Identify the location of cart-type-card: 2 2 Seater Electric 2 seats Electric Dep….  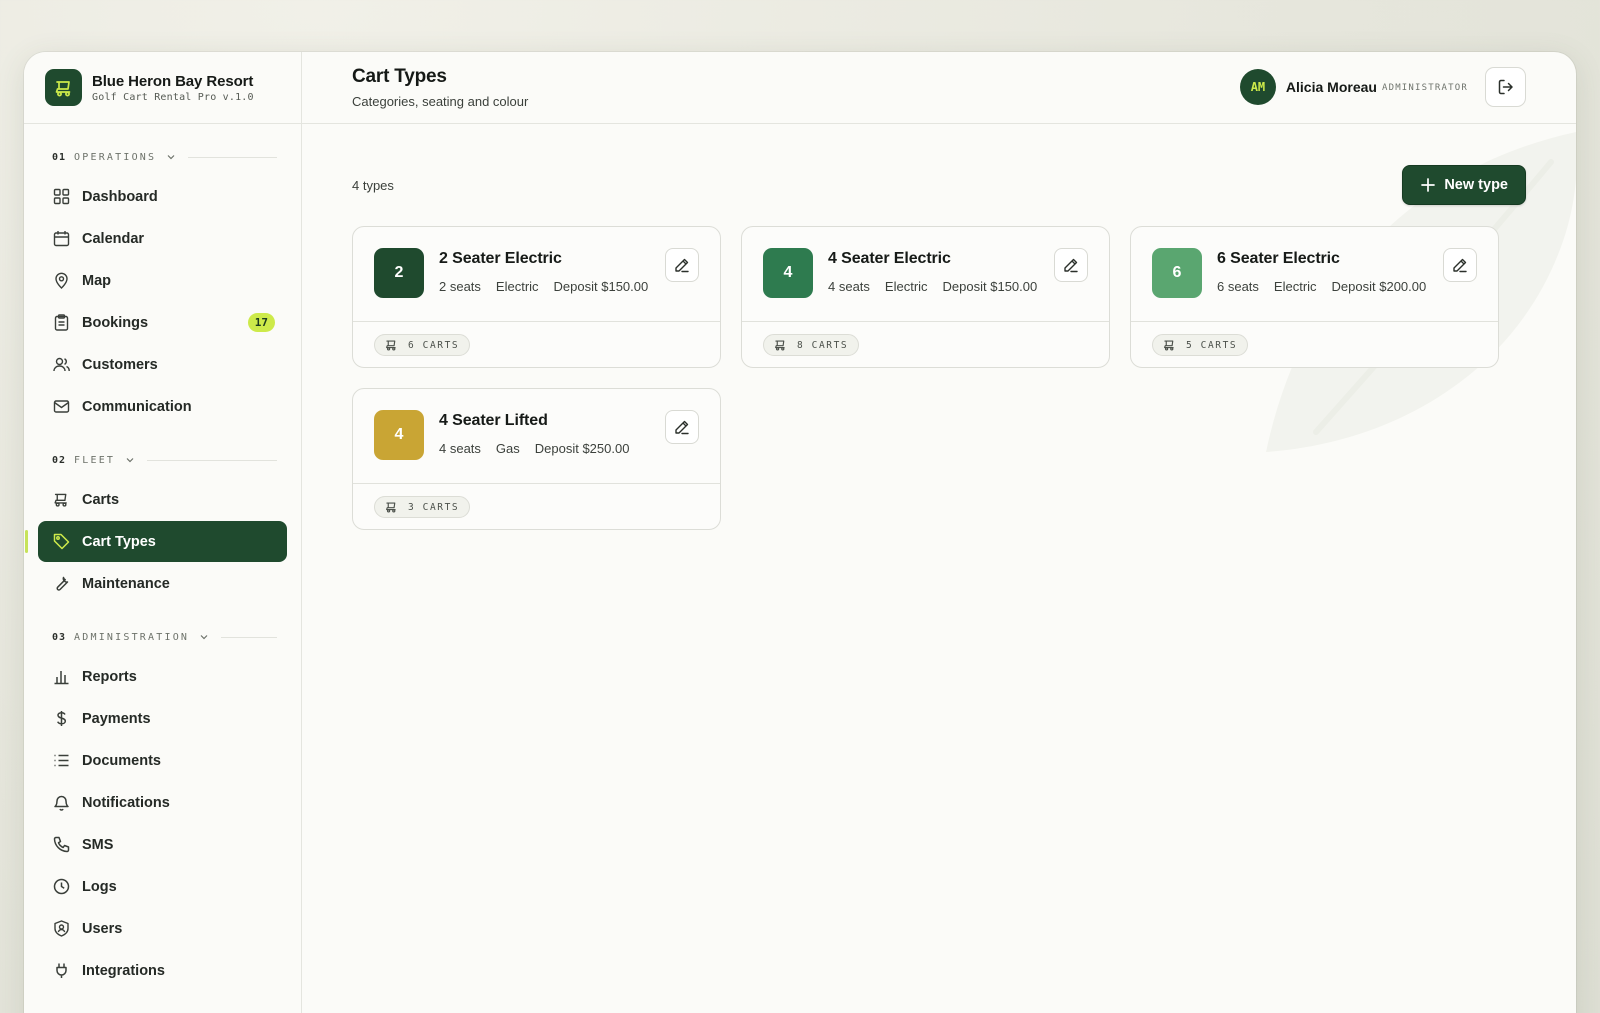
(536, 297).